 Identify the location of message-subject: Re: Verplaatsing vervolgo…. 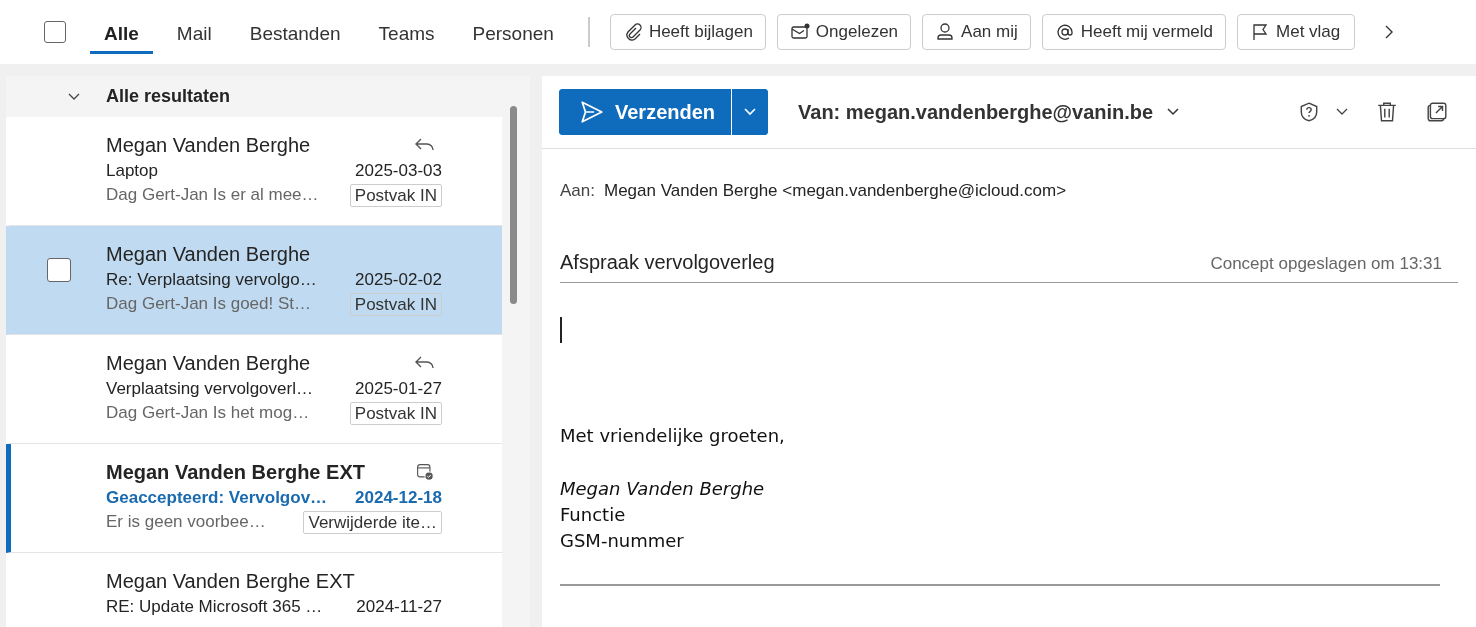
(211, 280).